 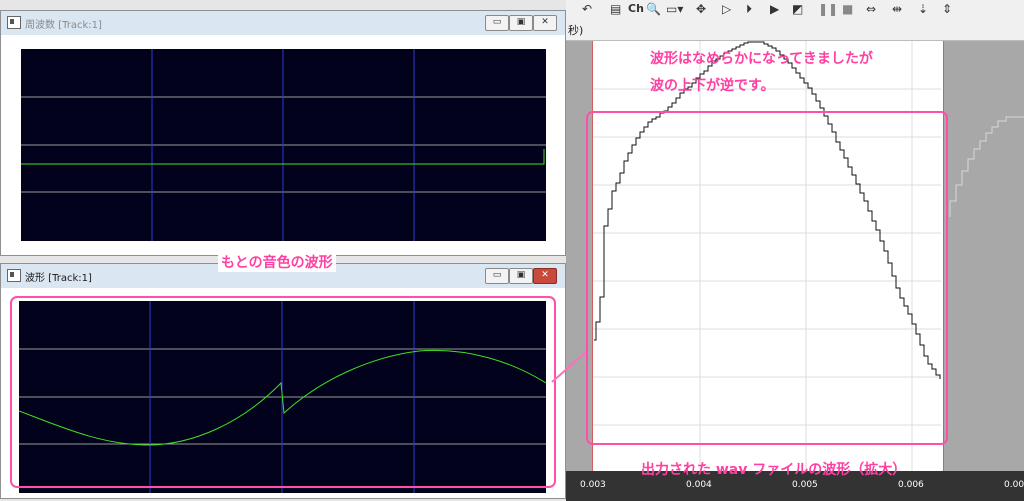 I want to click on timeline-label-3: 0.005, so click(x=805, y=485).